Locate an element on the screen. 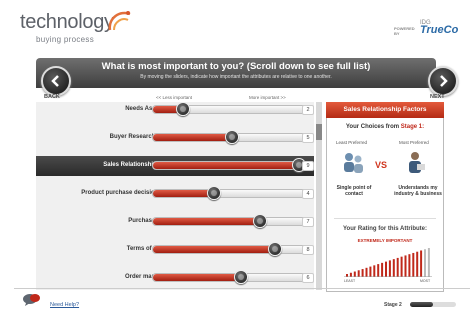  back-label: BACK is located at coordinates (52, 97).